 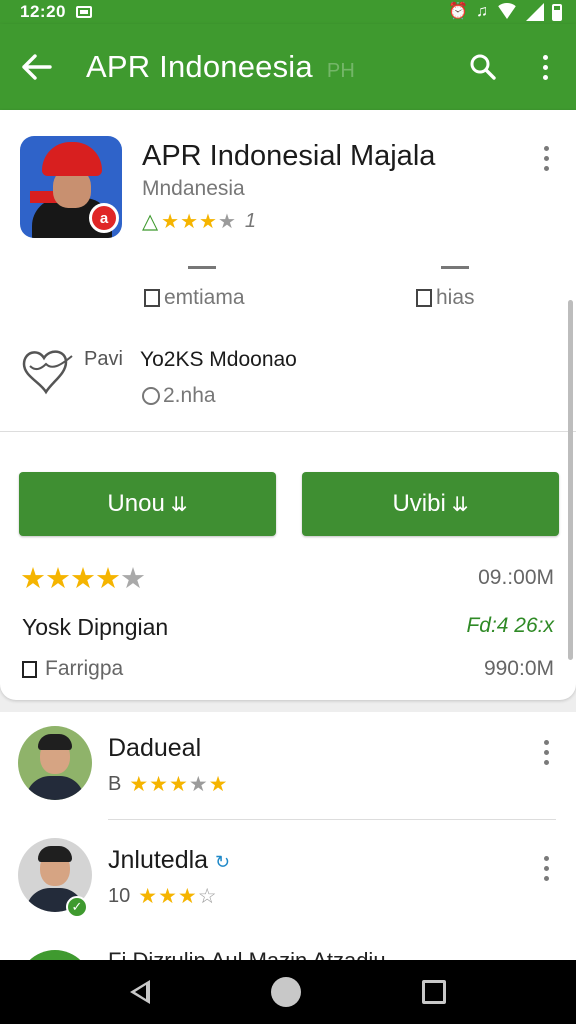 What do you see at coordinates (43, 11) in the screenshot?
I see `status-time: 12:20` at bounding box center [43, 11].